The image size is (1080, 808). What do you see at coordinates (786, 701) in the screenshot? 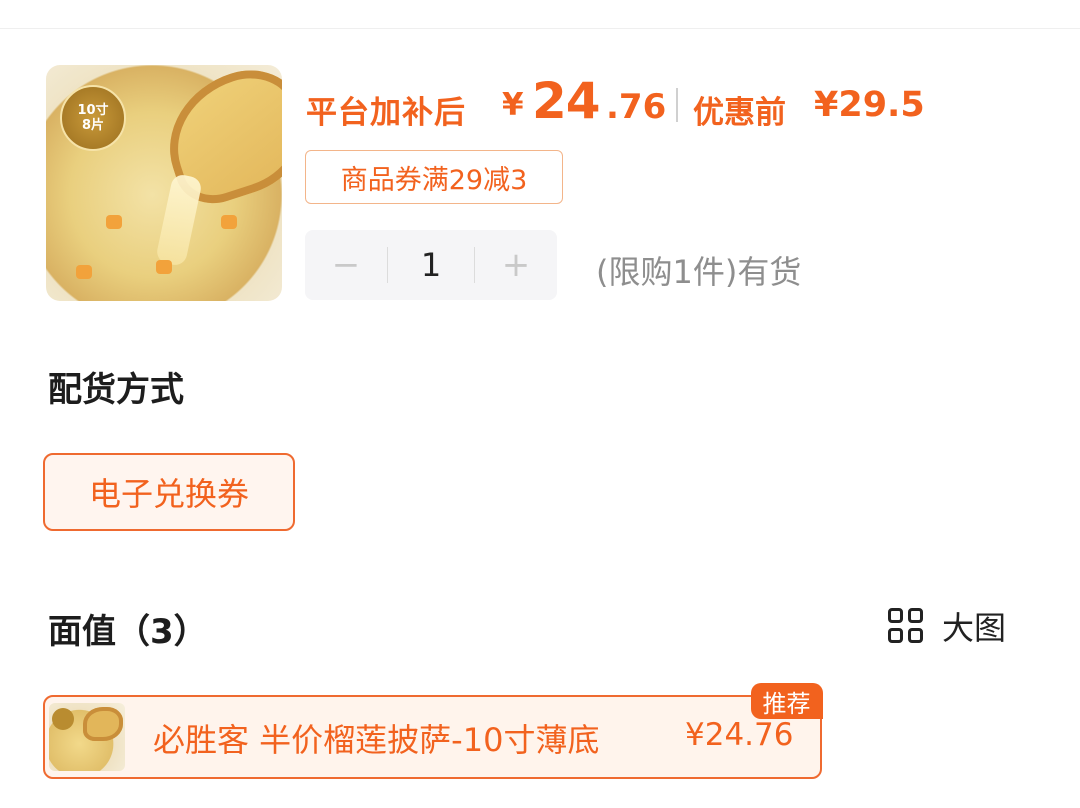
I see `recommended-badge: 推荐` at bounding box center [786, 701].